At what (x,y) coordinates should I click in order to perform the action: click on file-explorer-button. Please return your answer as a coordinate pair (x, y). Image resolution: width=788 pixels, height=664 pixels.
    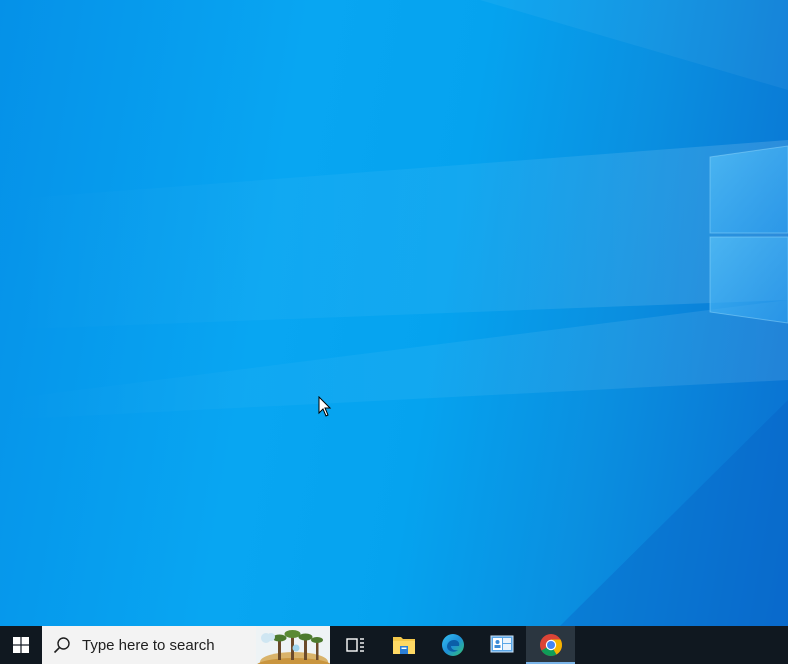
    Looking at the image, I should click on (403, 645).